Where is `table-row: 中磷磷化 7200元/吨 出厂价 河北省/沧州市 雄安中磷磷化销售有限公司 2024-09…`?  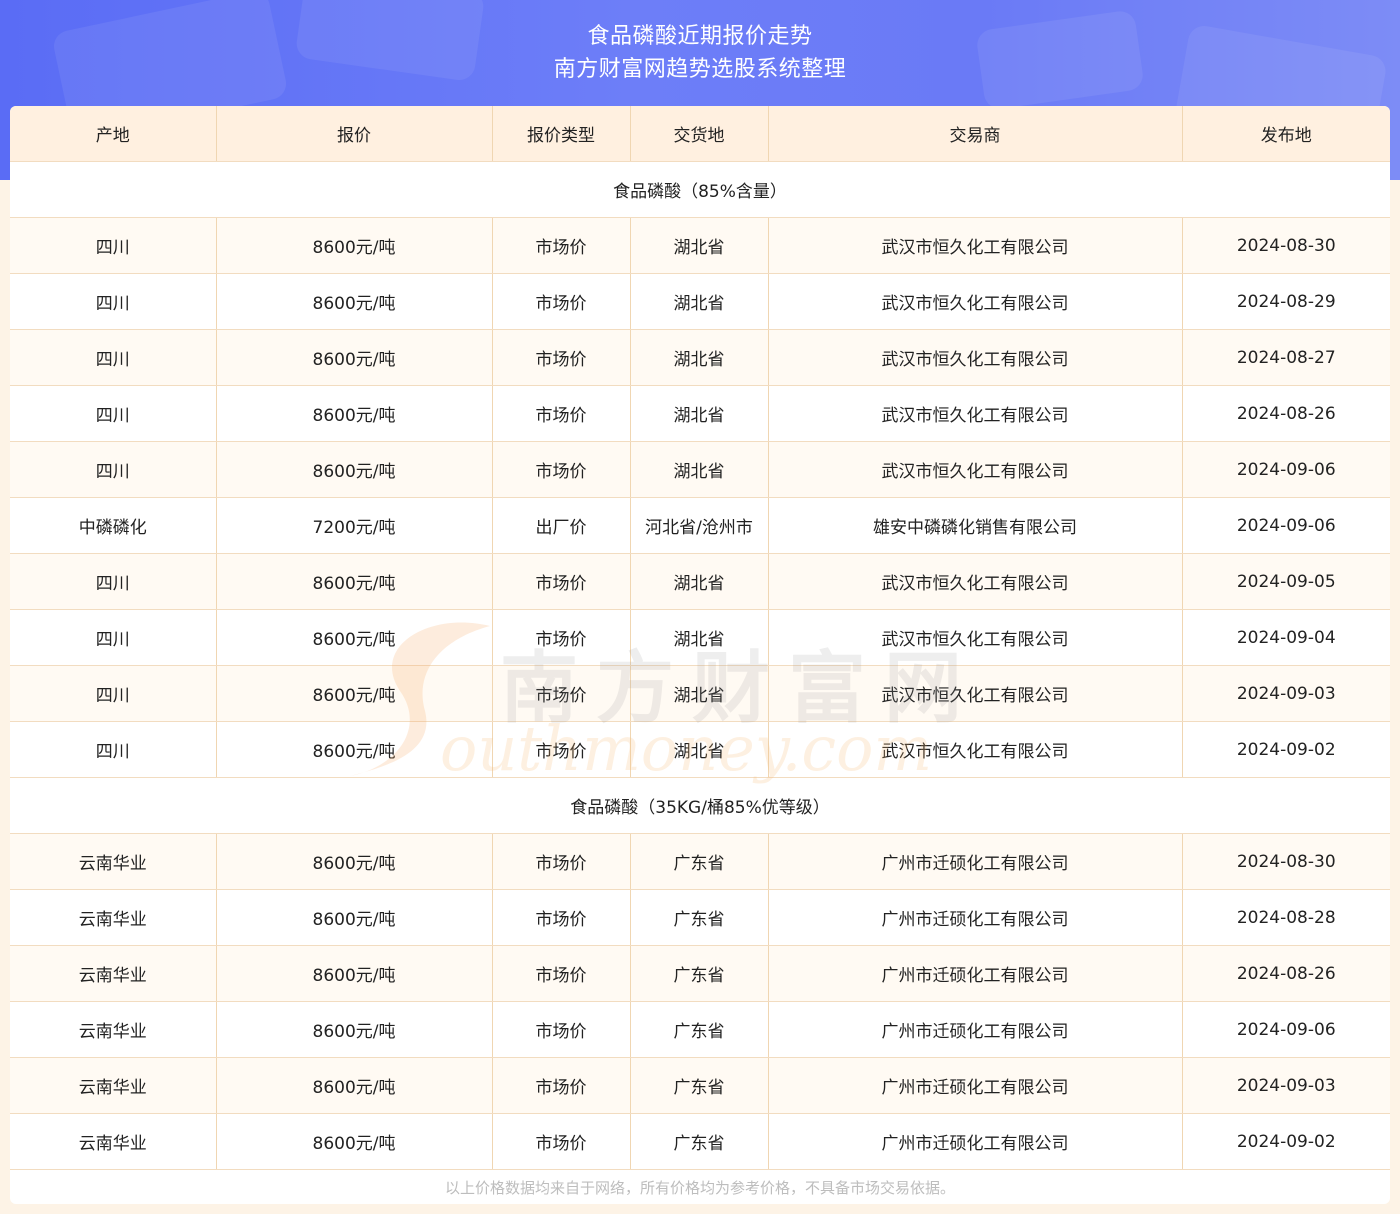 table-row: 中磷磷化 7200元/吨 出厂价 河北省/沧州市 雄安中磷磷化销售有限公司 2024-09… is located at coordinates (700, 525).